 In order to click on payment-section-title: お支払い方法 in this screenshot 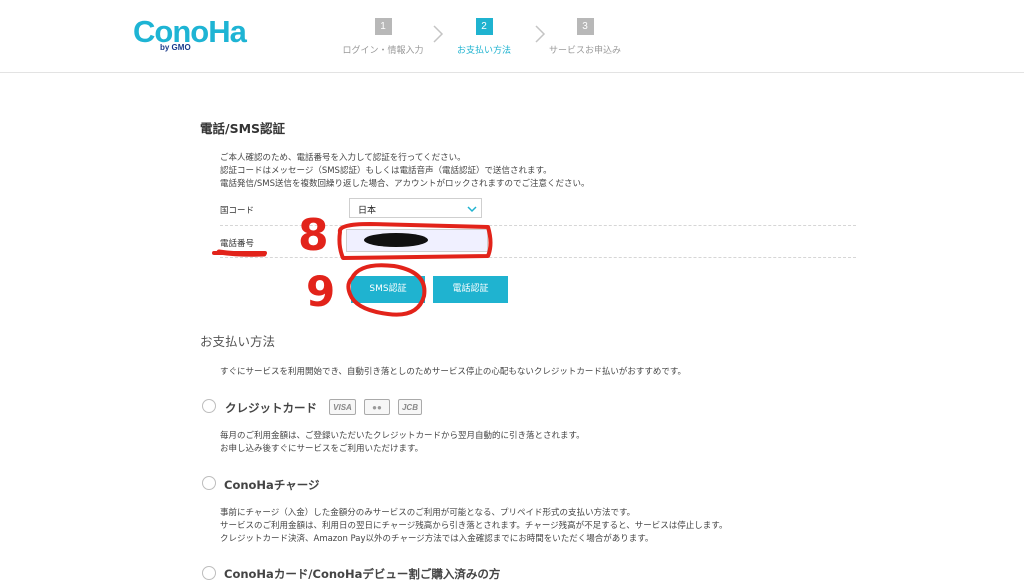, I will do `click(238, 341)`.